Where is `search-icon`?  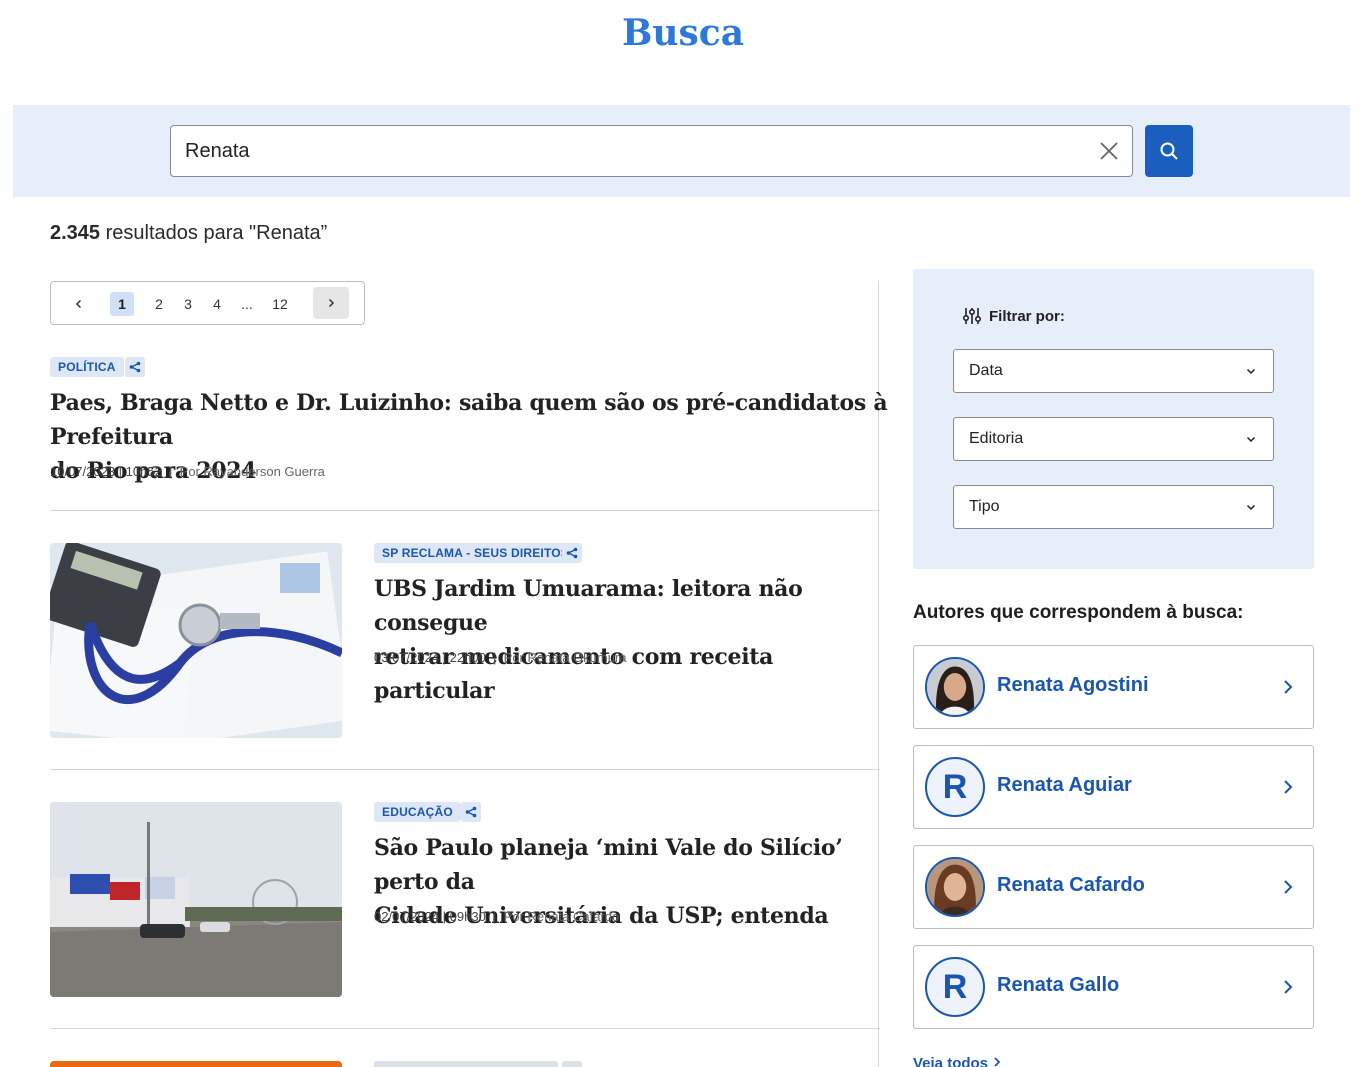
search-icon is located at coordinates (1169, 151).